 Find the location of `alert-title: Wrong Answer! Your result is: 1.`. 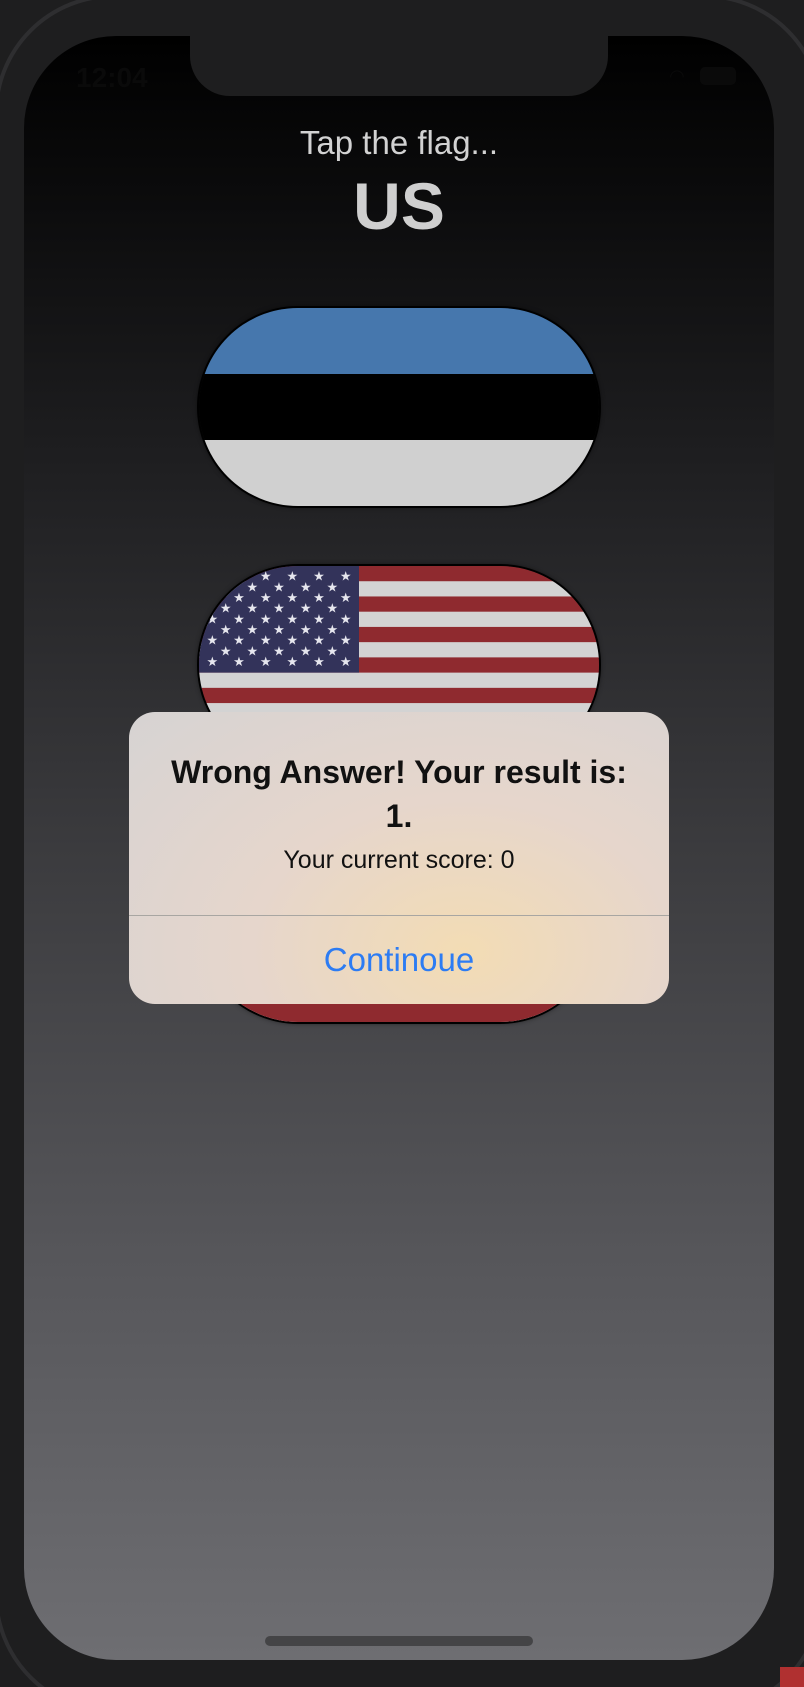

alert-title: Wrong Answer! Your result is: 1. is located at coordinates (399, 794).